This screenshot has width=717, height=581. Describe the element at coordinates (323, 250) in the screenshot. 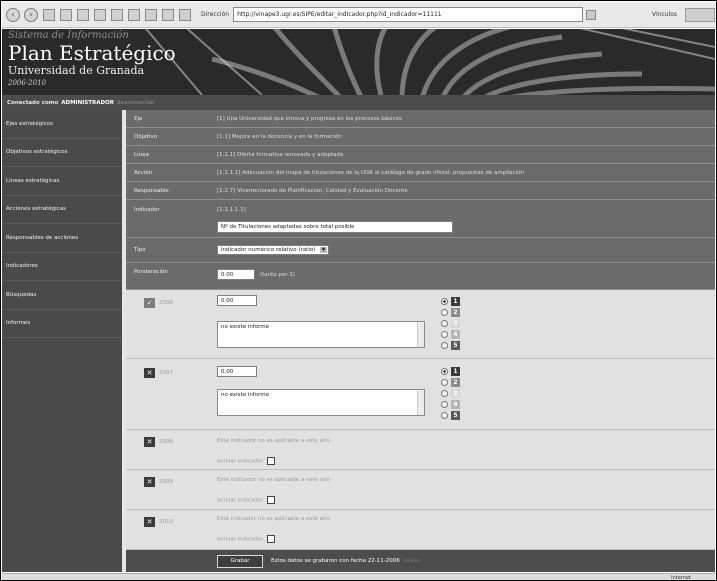

I see `chevron-down-icon: ▼` at that location.